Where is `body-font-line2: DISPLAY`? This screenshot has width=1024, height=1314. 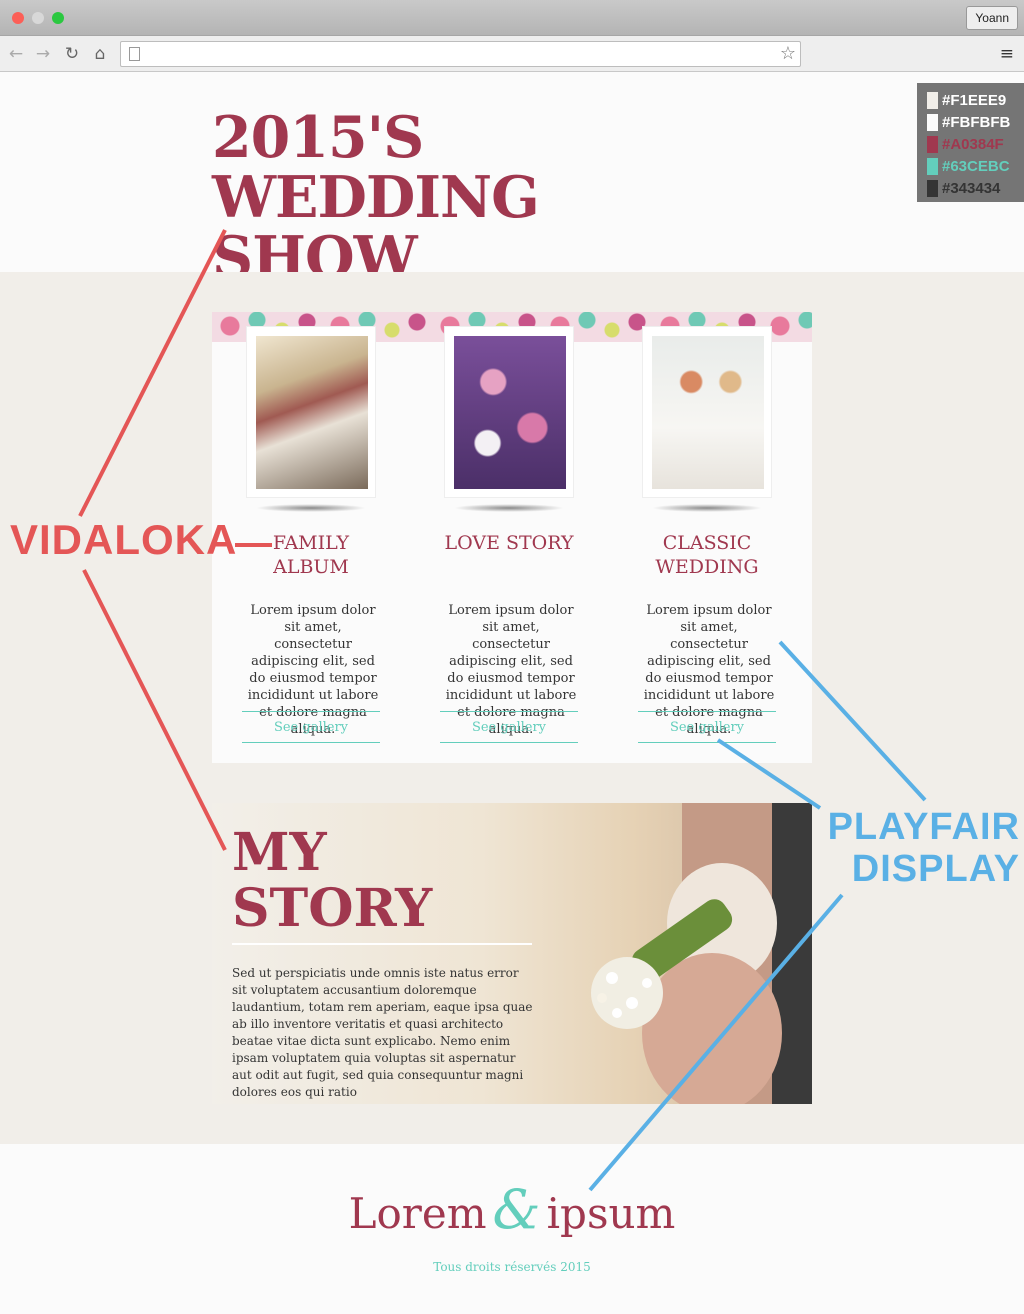 body-font-line2: DISPLAY is located at coordinates (935, 869).